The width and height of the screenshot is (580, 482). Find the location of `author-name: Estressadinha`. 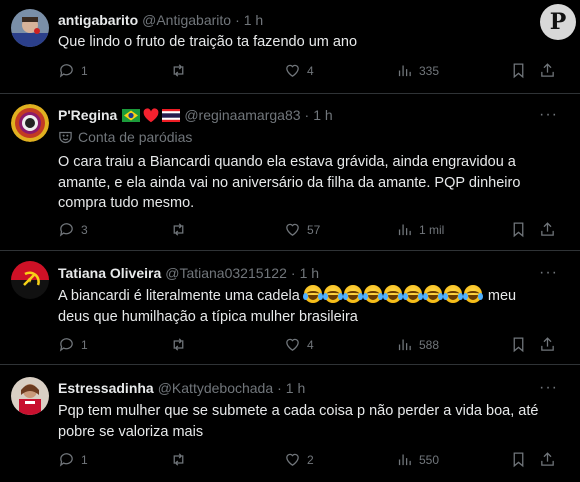

author-name: Estressadinha is located at coordinates (106, 388).